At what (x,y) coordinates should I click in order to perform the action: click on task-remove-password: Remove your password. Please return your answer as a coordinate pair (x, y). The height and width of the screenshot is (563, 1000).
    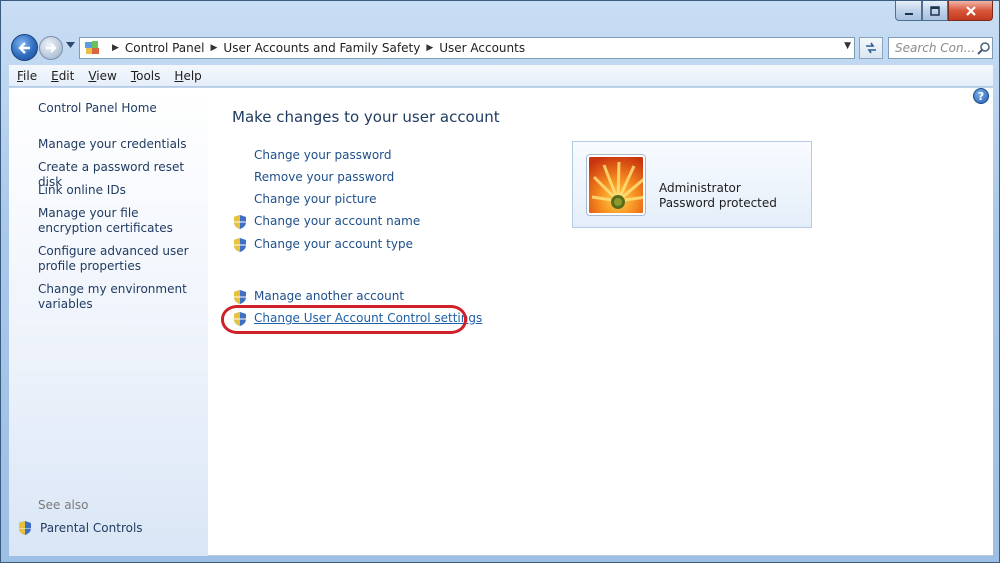
    Looking at the image, I should click on (324, 177).